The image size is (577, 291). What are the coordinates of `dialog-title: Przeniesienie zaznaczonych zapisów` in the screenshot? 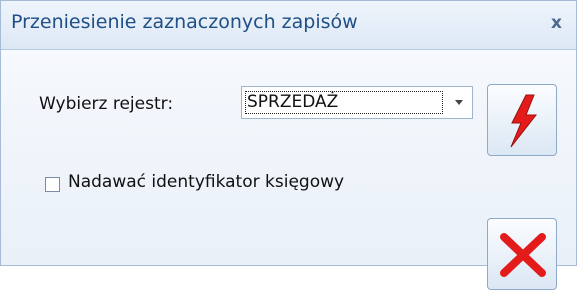 It's located at (184, 22).